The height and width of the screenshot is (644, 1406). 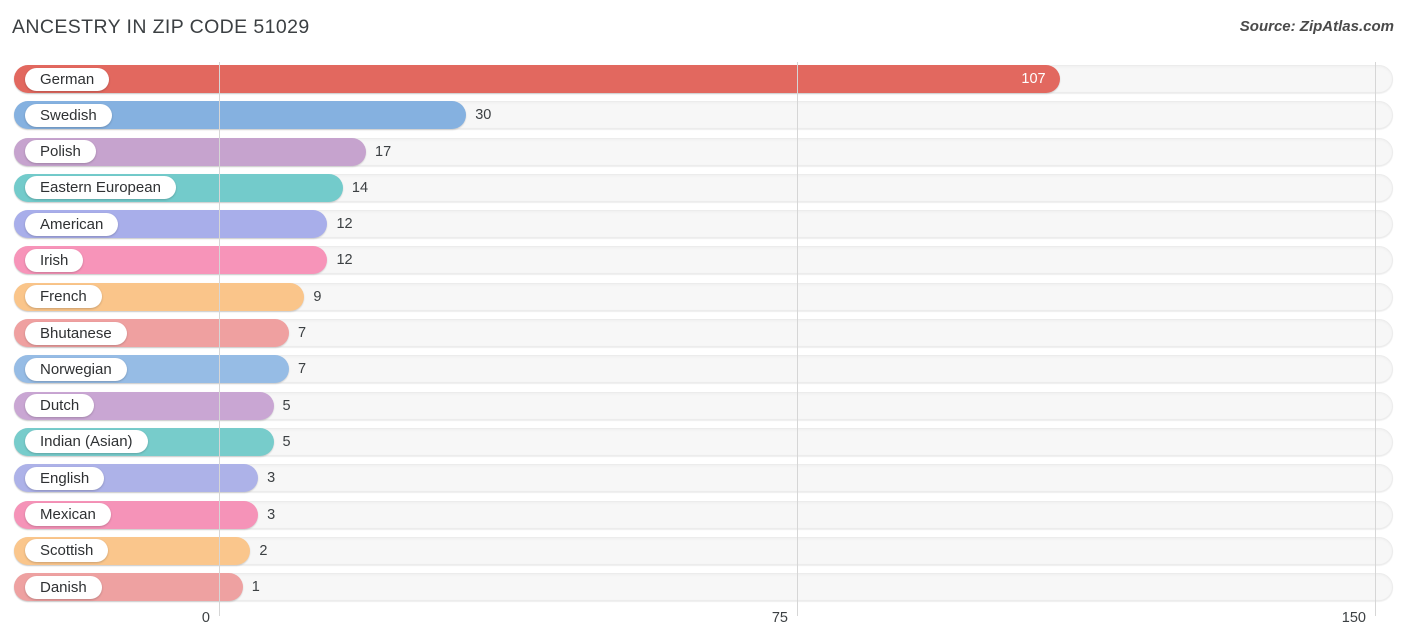 What do you see at coordinates (161, 27) in the screenshot?
I see `page-title: ANCESTRY IN ZIP CODE 51029` at bounding box center [161, 27].